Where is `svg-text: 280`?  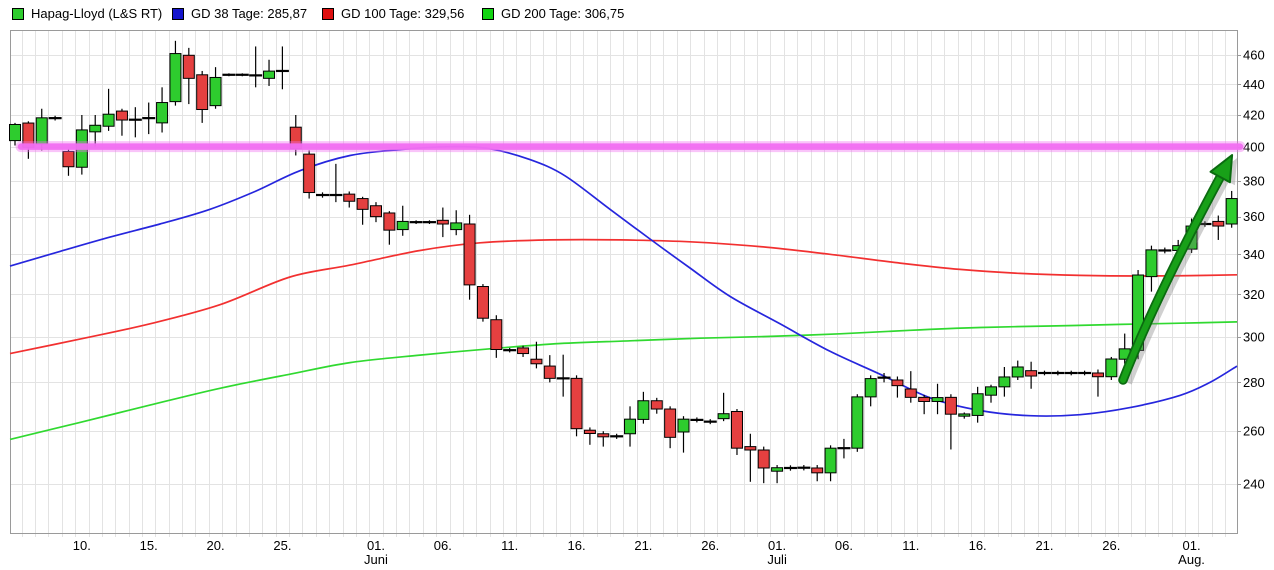 svg-text: 280 is located at coordinates (1254, 382).